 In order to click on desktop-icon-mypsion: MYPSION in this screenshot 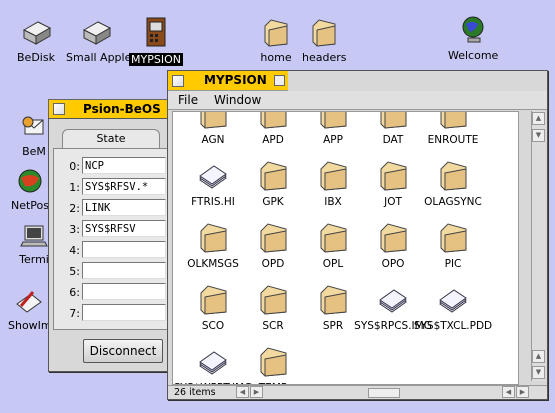, I will do `click(156, 41)`.